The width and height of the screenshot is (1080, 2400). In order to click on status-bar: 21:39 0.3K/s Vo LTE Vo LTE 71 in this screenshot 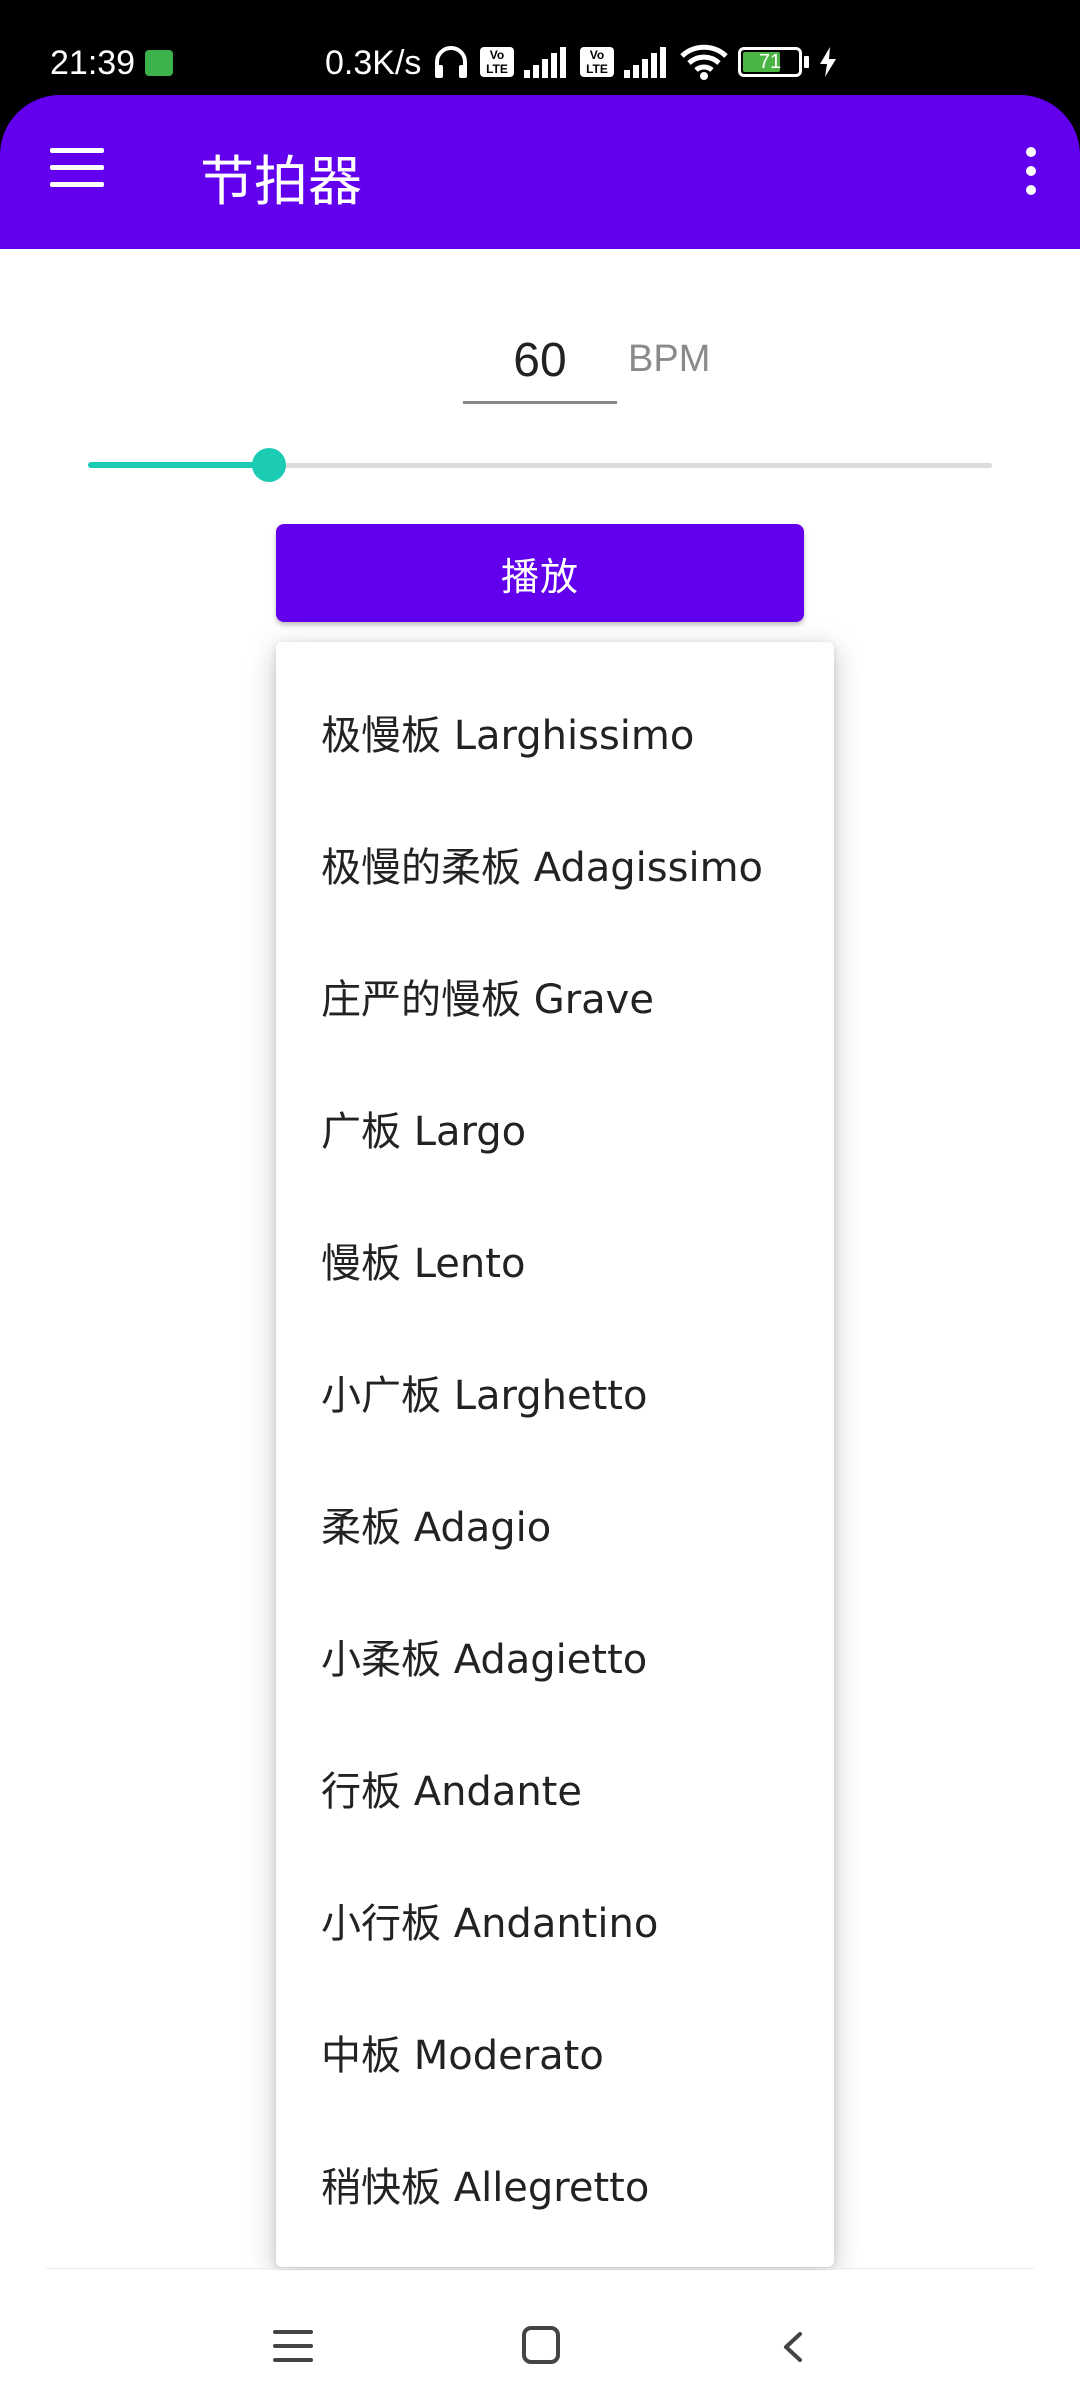, I will do `click(540, 47)`.